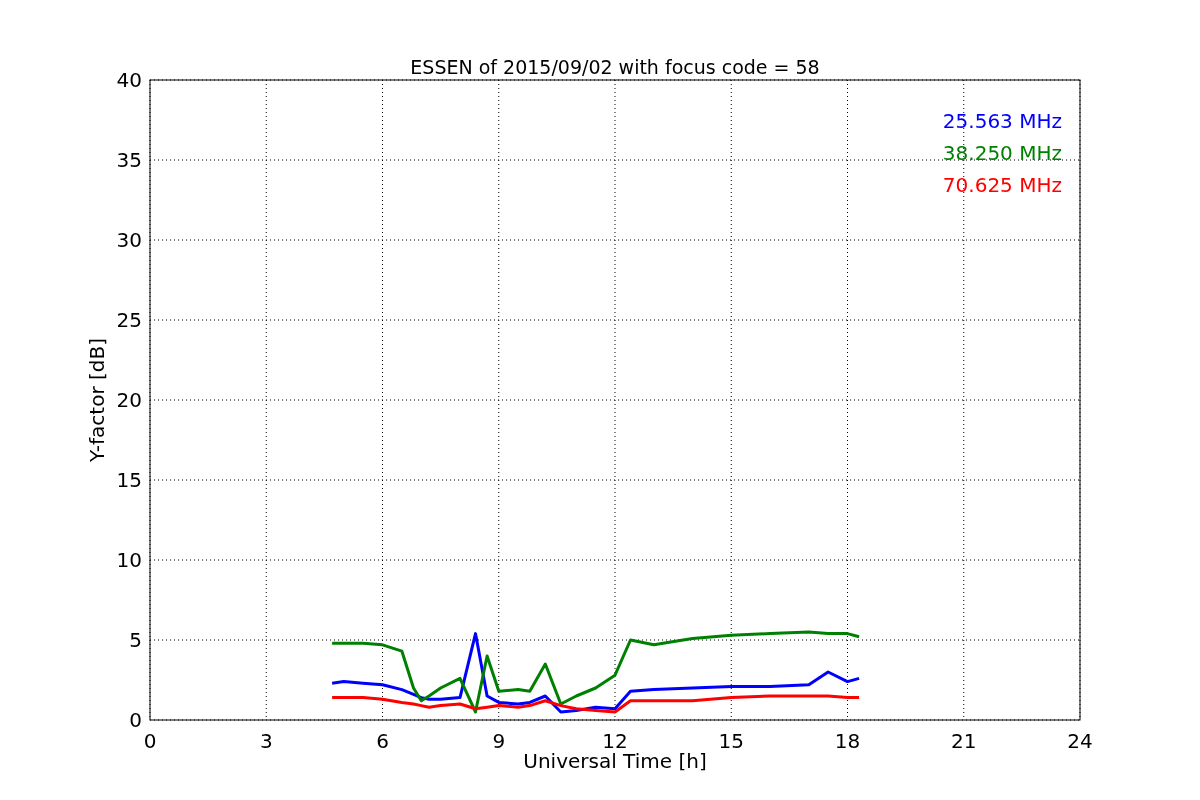 The width and height of the screenshot is (1200, 800). What do you see at coordinates (129, 240) in the screenshot?
I see `y-tick-label: 30` at bounding box center [129, 240].